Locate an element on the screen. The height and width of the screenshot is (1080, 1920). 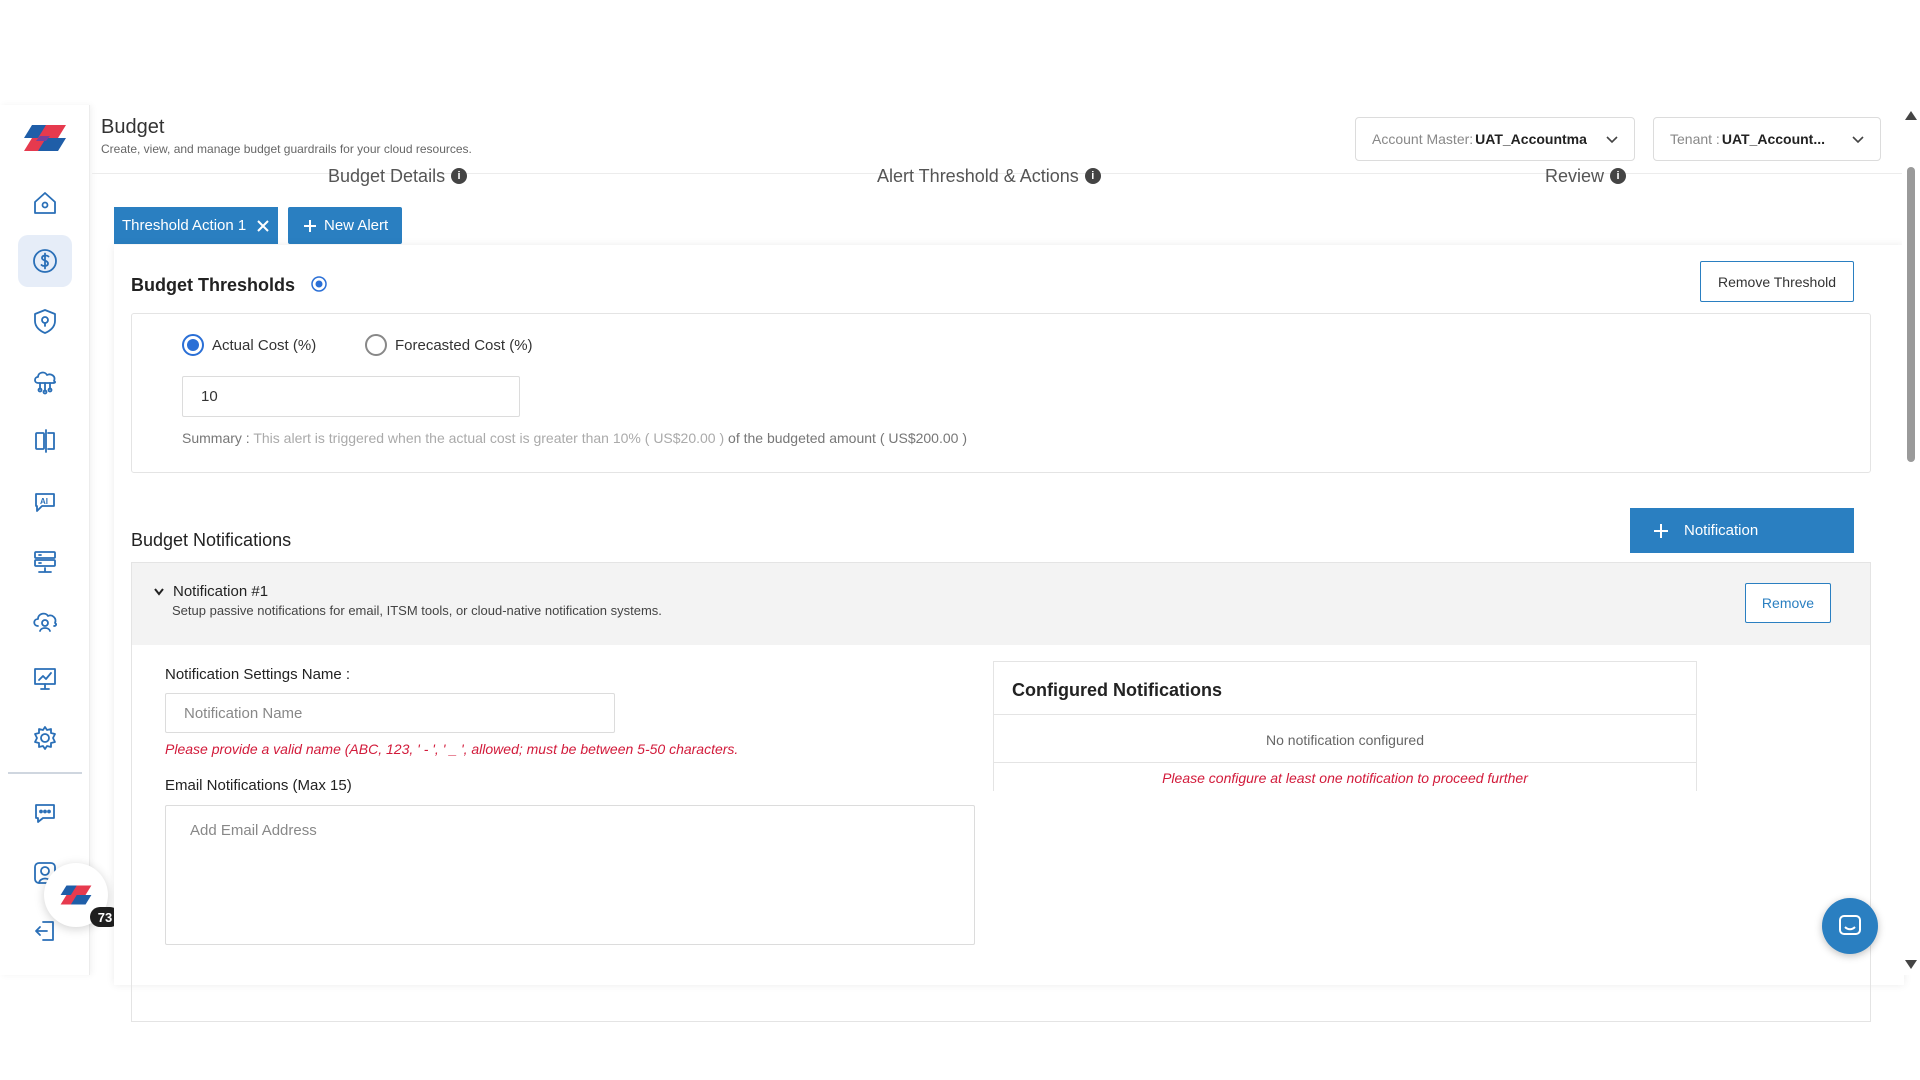
presentation-icon is located at coordinates (45, 679).